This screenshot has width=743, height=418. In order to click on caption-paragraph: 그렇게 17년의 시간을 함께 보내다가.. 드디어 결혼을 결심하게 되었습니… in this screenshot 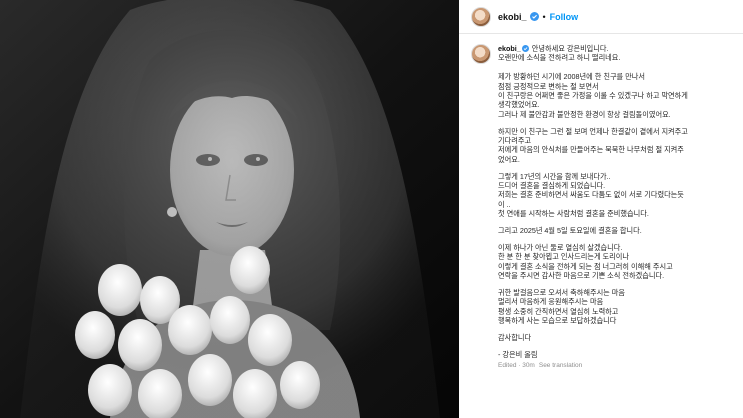, I will do `click(591, 195)`.